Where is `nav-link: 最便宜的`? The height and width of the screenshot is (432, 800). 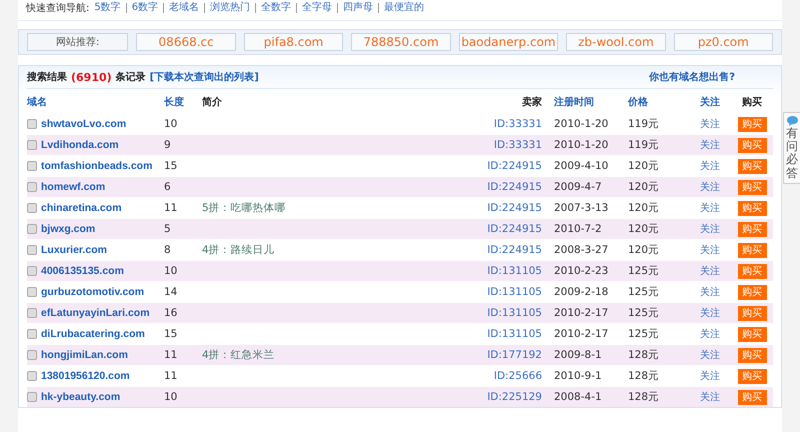 nav-link: 最便宜的 is located at coordinates (404, 8).